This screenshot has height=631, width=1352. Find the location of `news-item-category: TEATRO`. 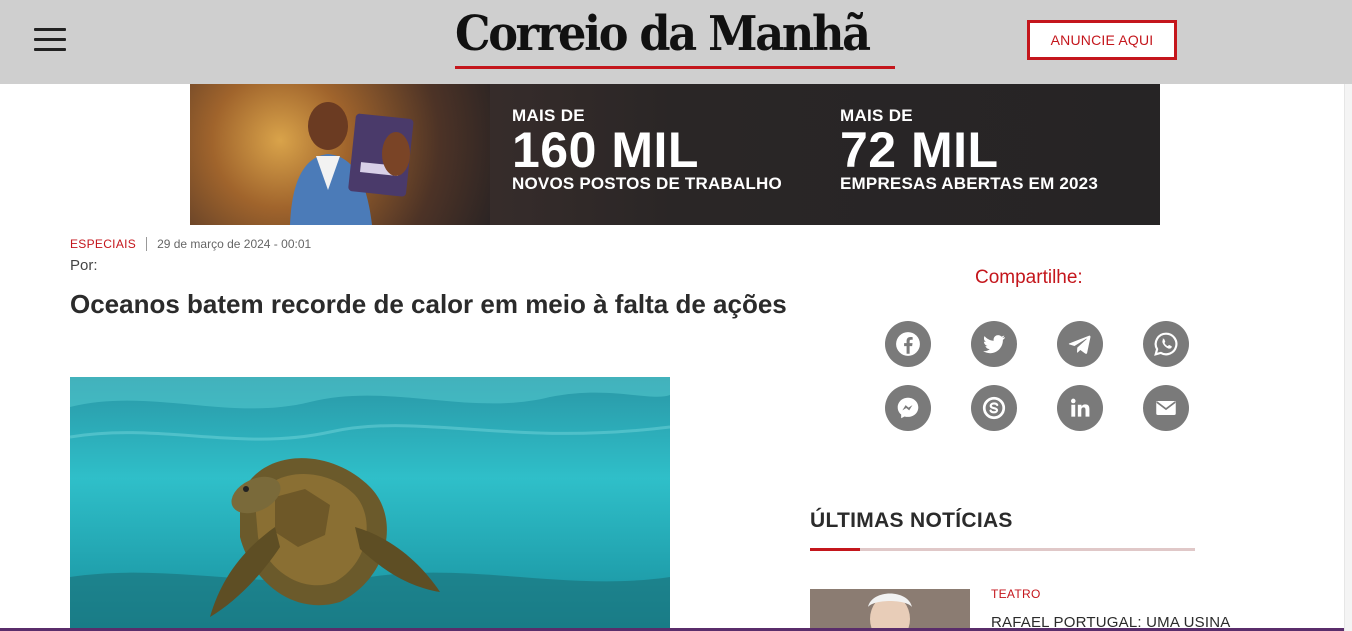

news-item-category: TEATRO is located at coordinates (1016, 594).